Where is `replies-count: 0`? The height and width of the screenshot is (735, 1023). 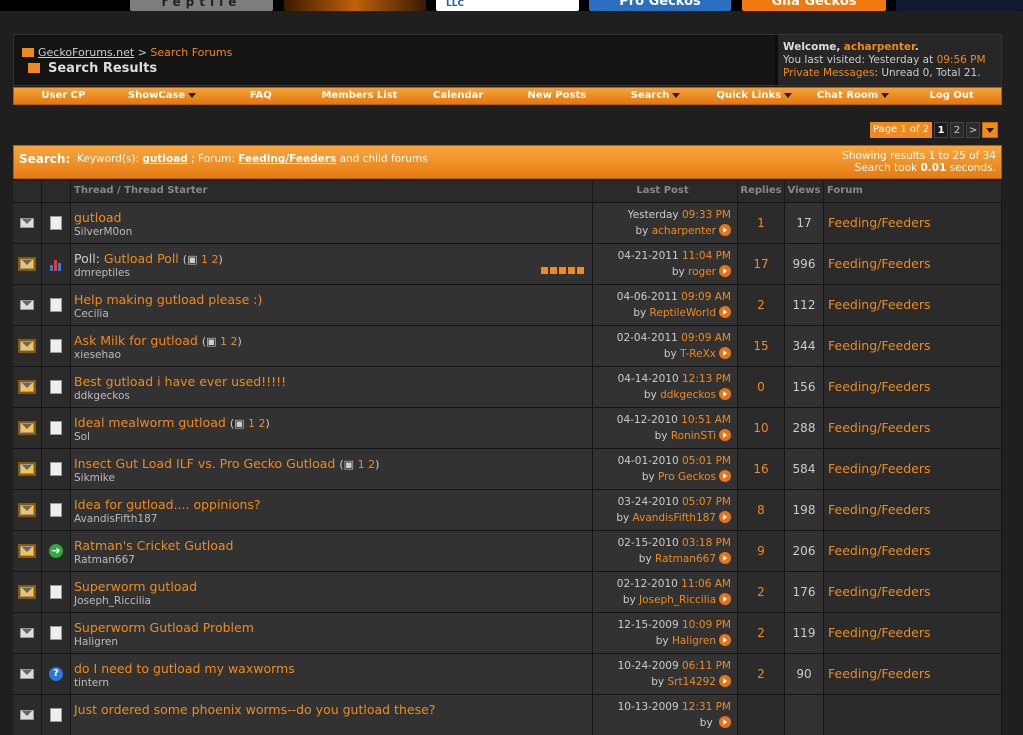
replies-count: 0 is located at coordinates (761, 387).